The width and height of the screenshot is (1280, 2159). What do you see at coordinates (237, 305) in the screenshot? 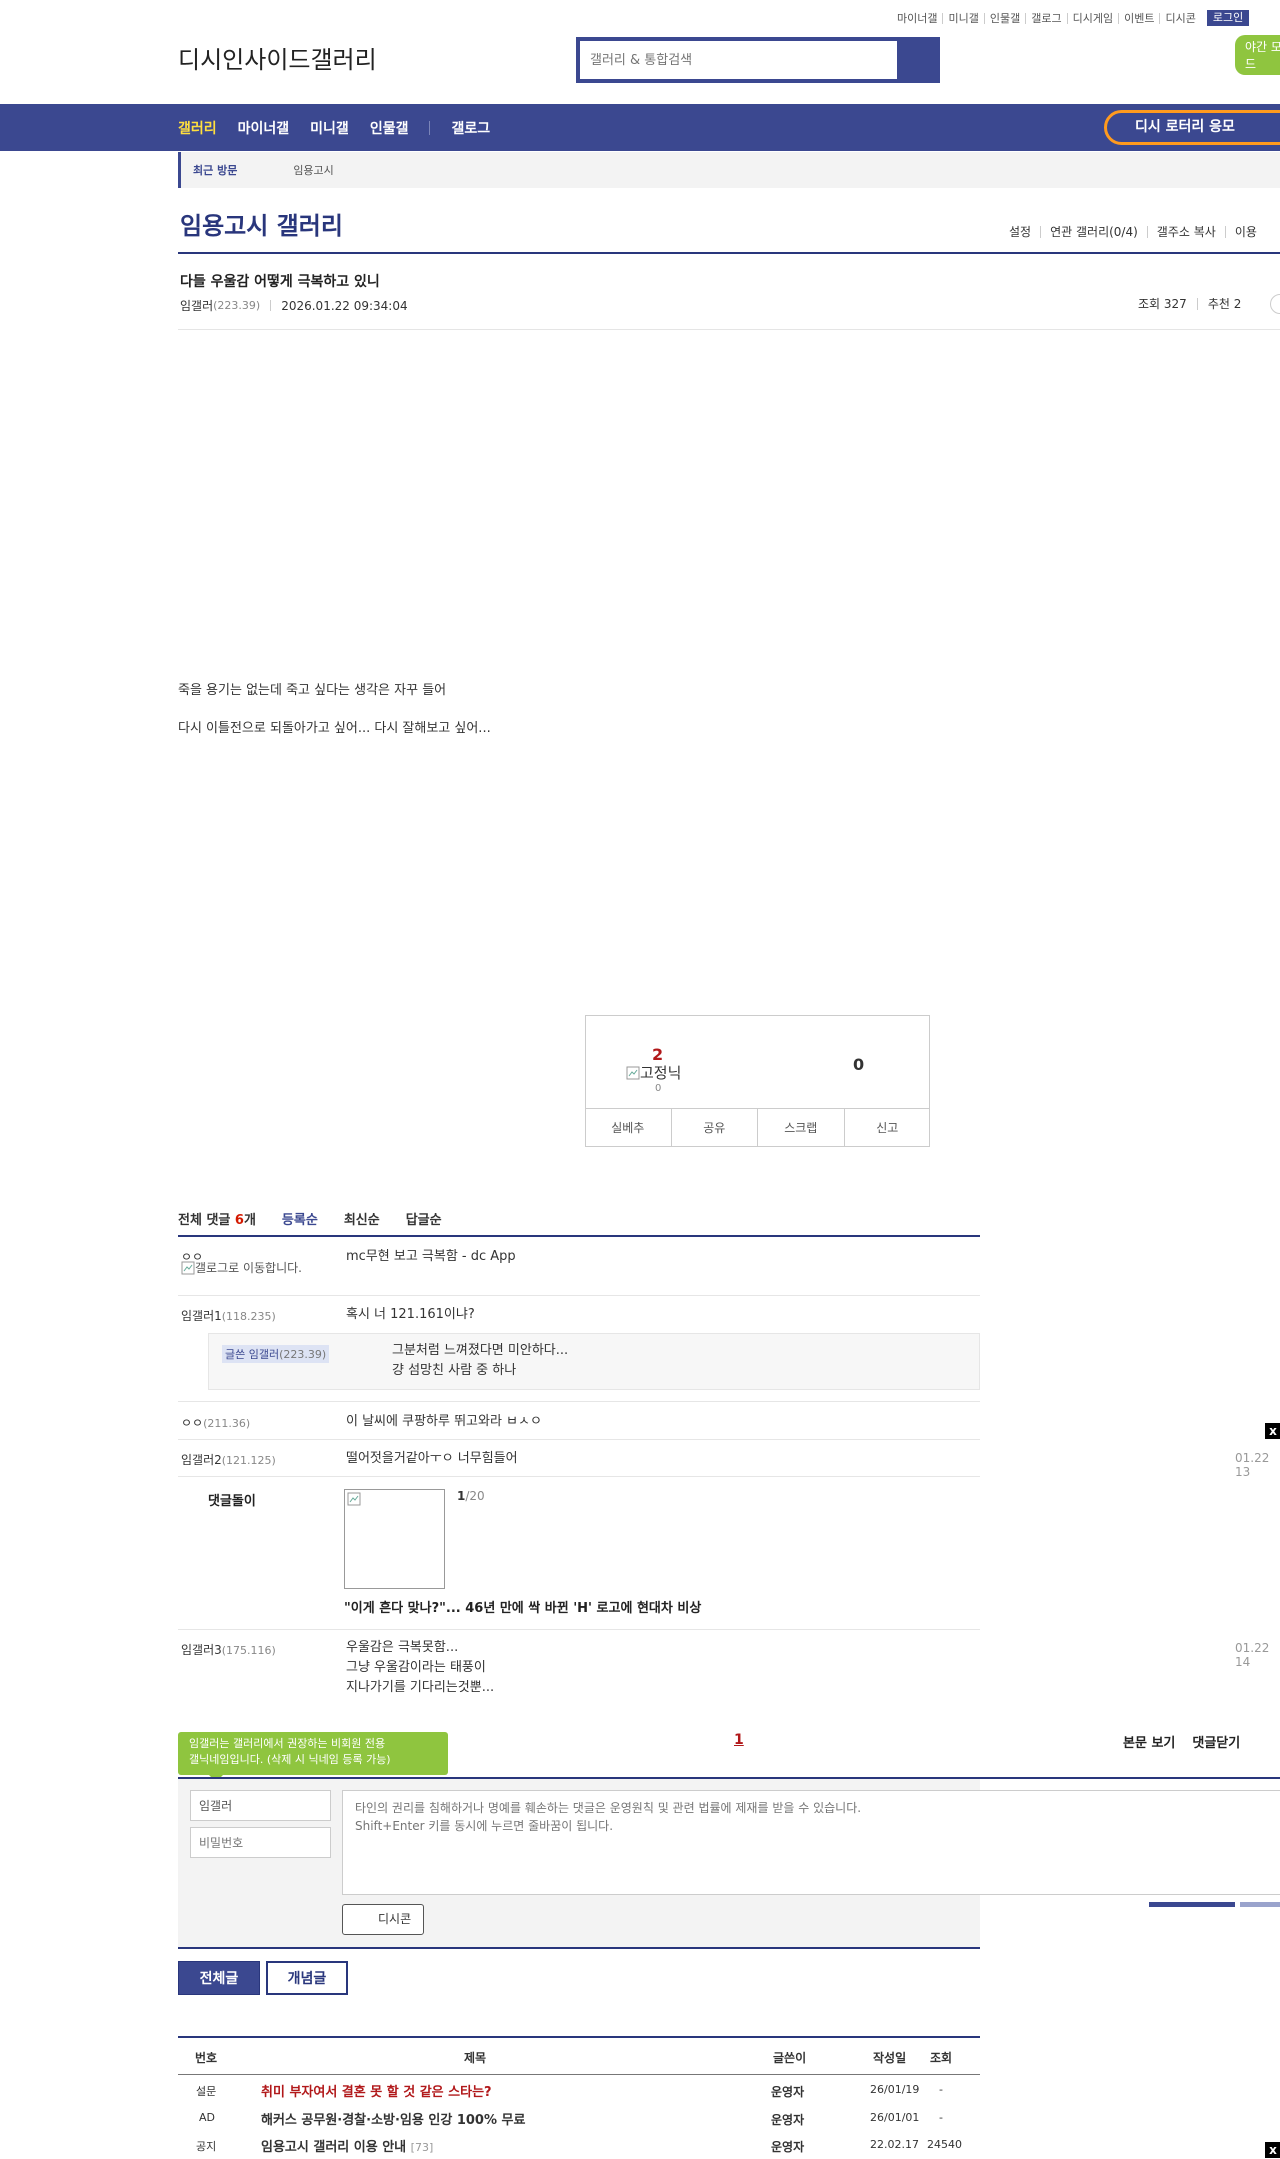
I see `post-author-ip: (223.39)` at bounding box center [237, 305].